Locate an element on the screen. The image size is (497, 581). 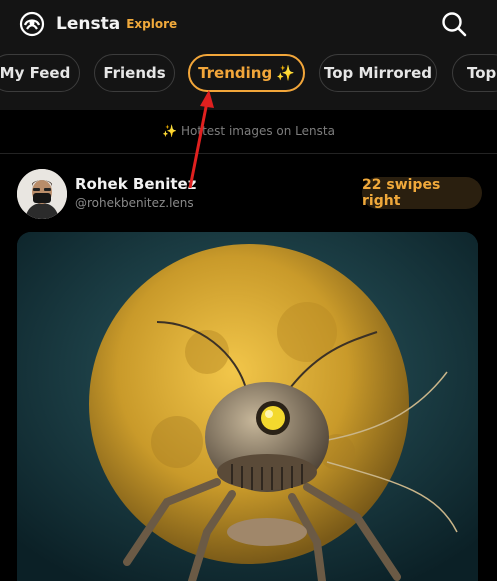
author-handle: @rohekbenitez.lens is located at coordinates (134, 203).